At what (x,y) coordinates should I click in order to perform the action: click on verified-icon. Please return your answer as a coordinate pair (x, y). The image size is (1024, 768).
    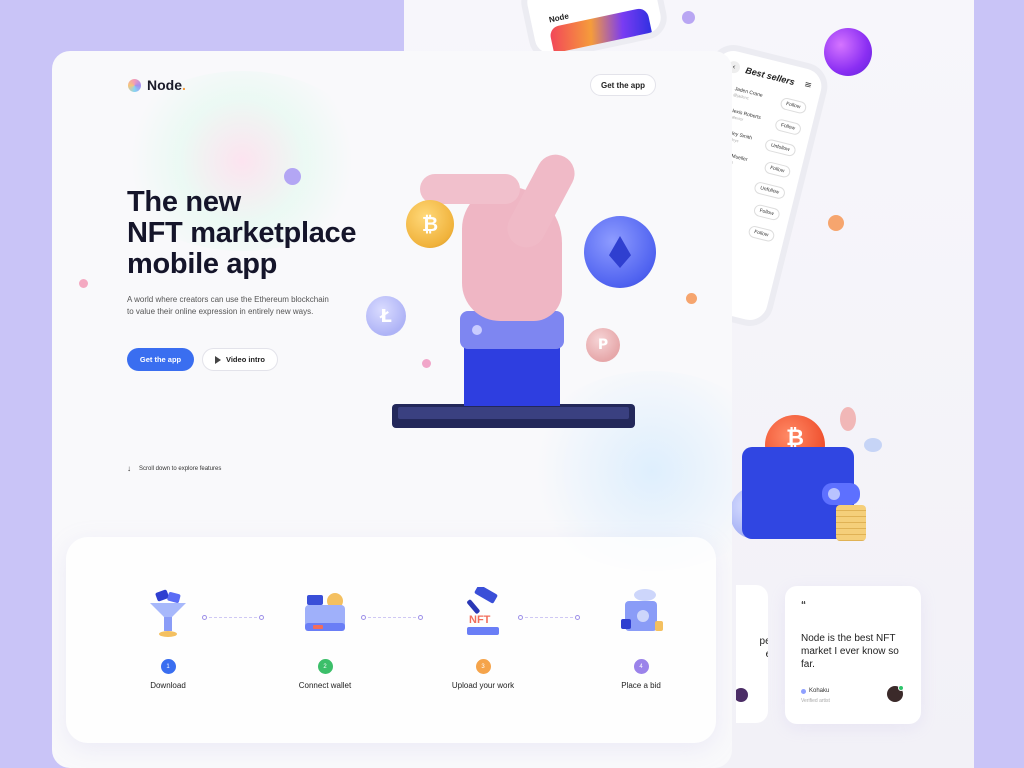
    Looking at the image, I should click on (803, 691).